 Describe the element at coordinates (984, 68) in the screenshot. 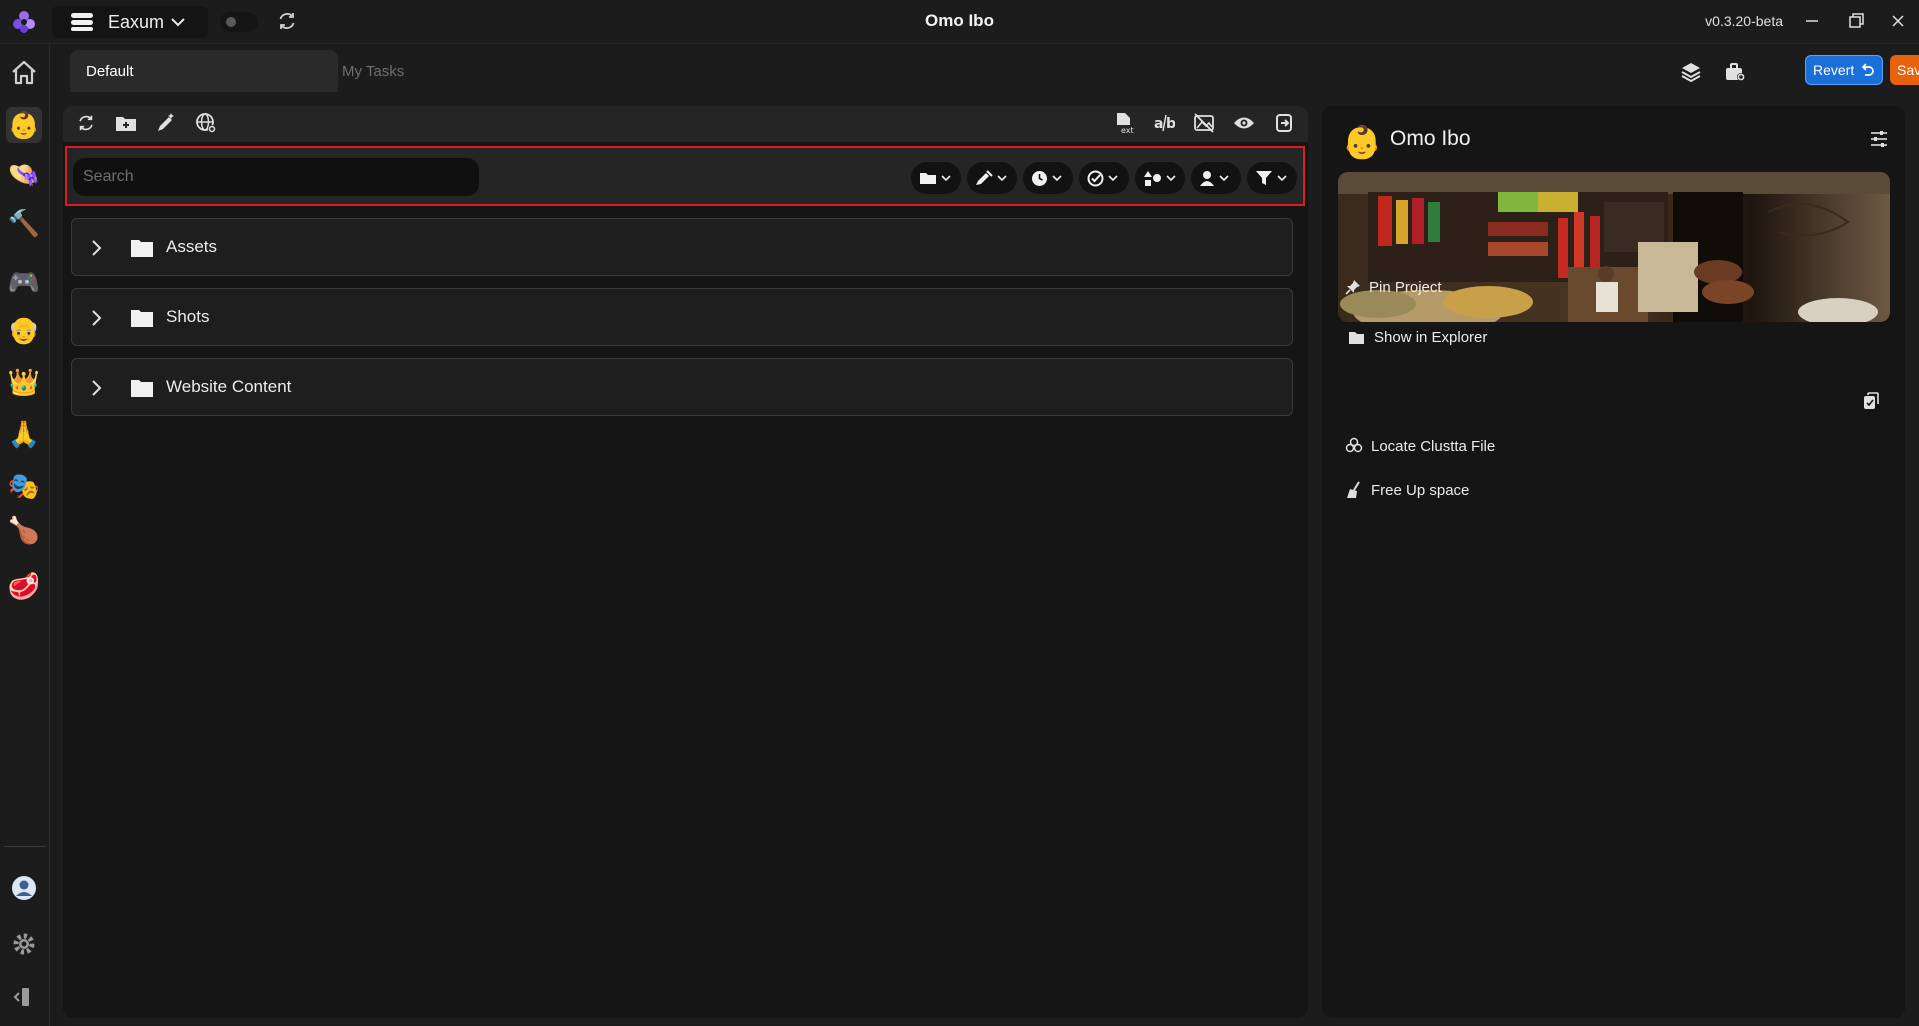

I see `tabs-row: Default My Tasks Revert Save` at that location.